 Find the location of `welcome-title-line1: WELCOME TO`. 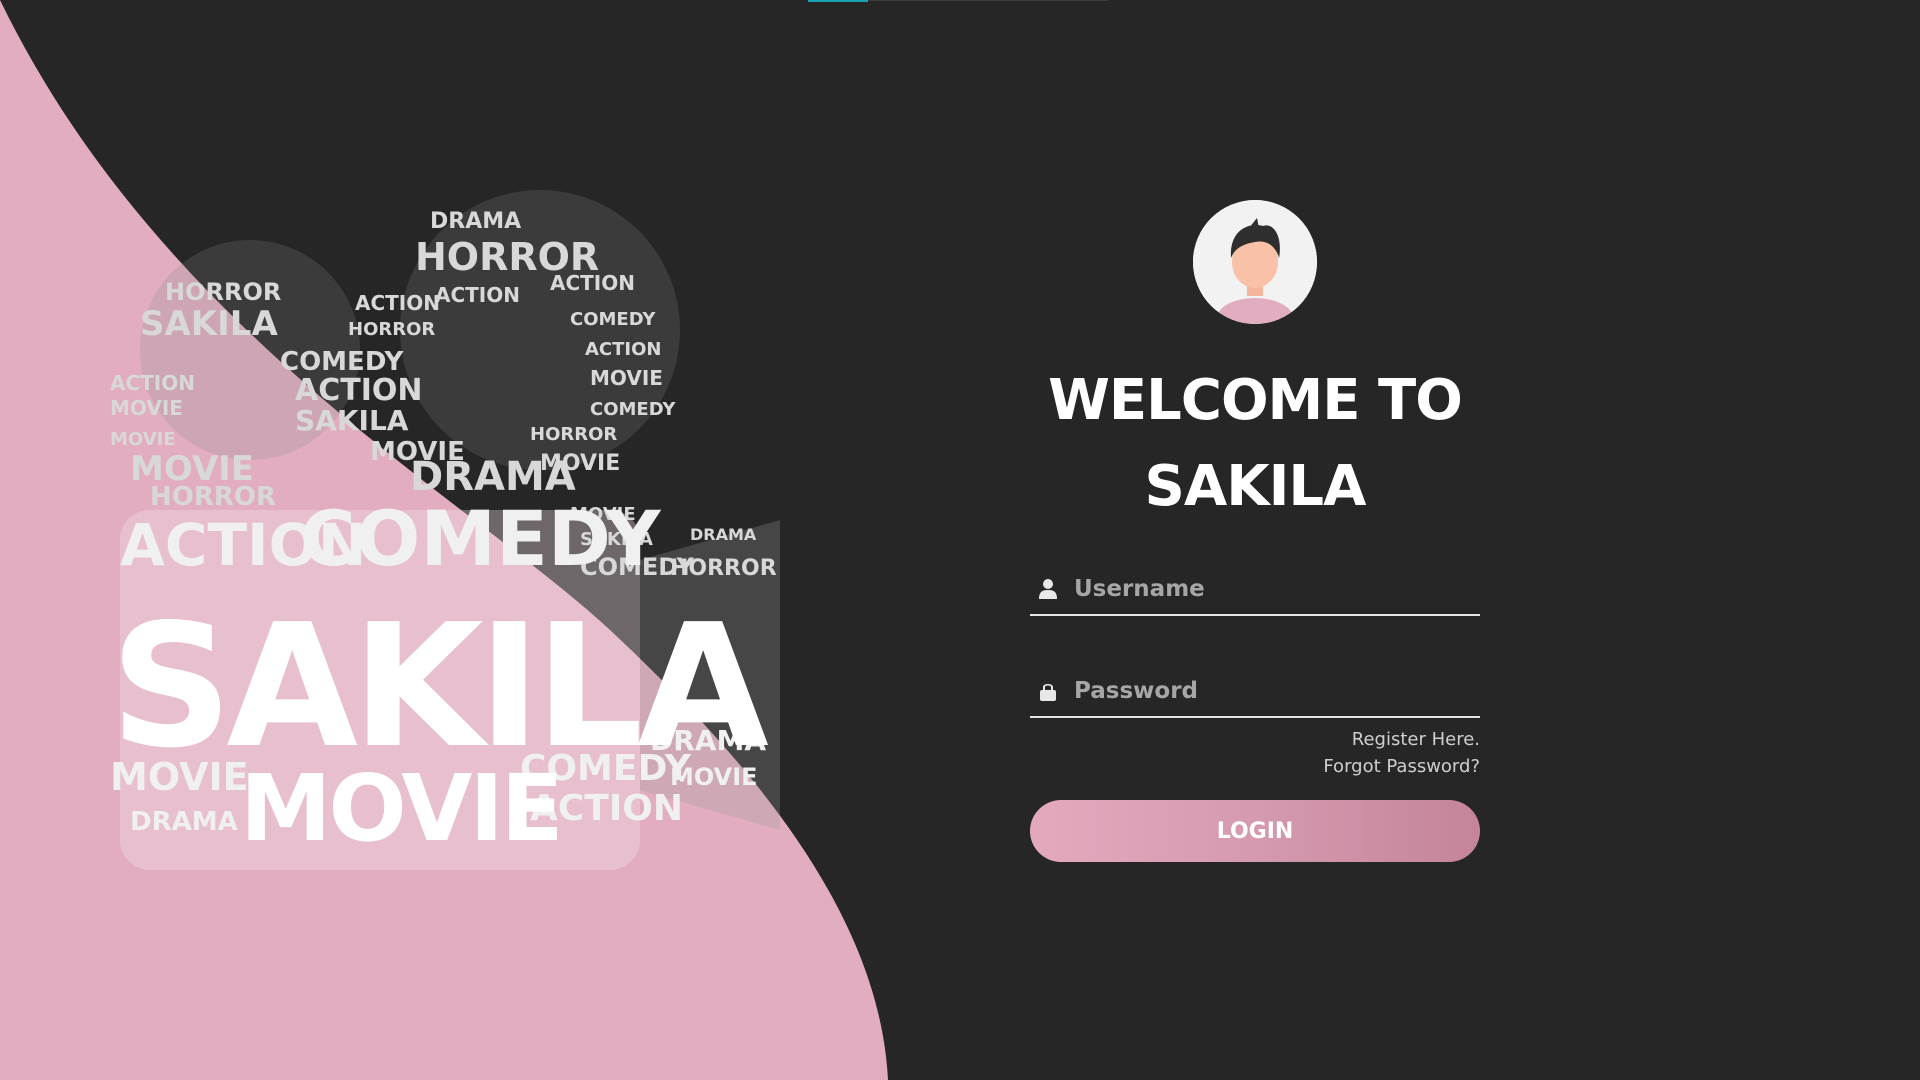

welcome-title-line1: WELCOME TO is located at coordinates (1255, 400).